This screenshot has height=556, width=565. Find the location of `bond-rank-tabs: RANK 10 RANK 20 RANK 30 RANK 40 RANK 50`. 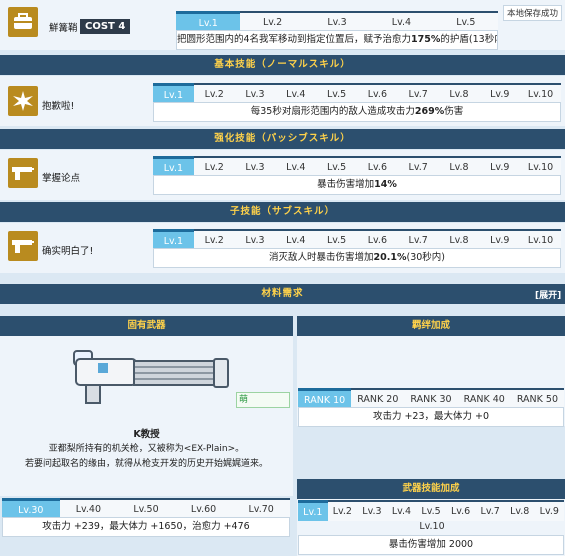

bond-rank-tabs: RANK 10 RANK 20 RANK 30 RANK 40 RANK 50 is located at coordinates (431, 398).